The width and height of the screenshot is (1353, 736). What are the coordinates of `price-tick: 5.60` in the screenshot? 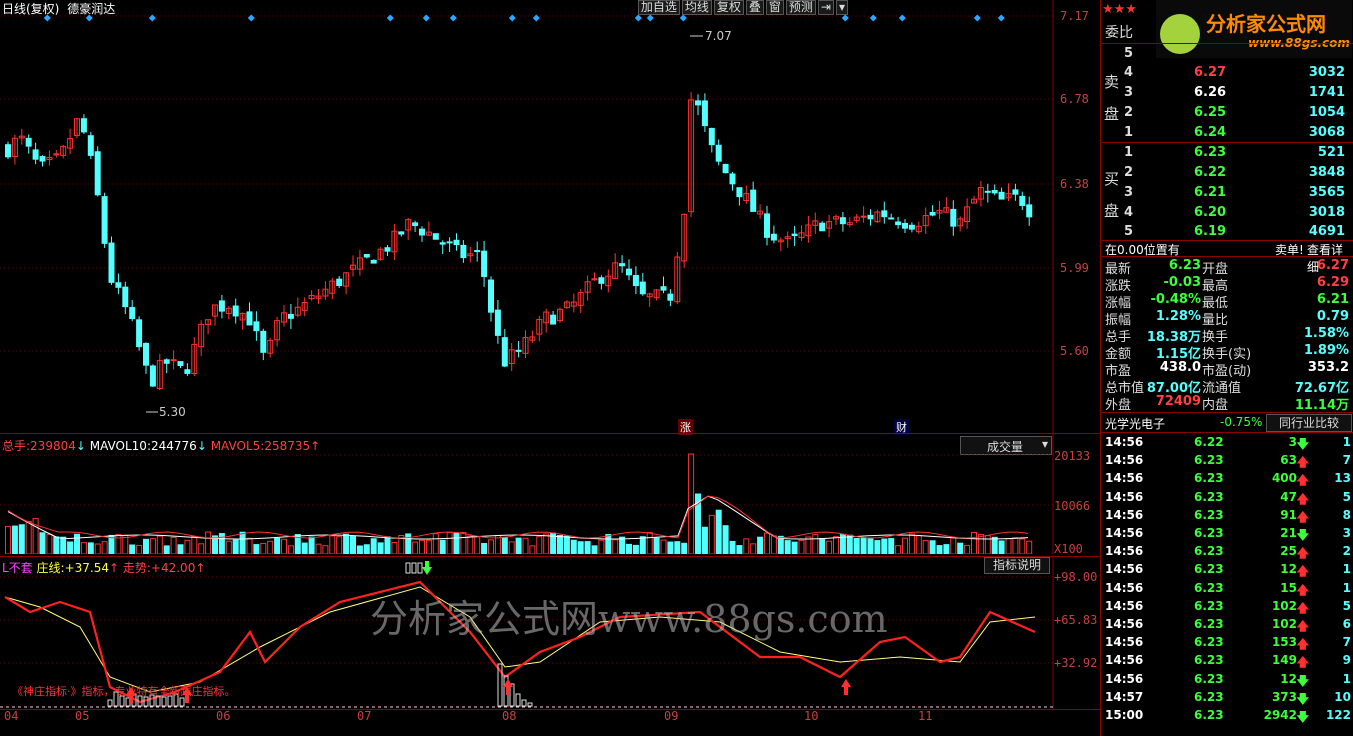 It's located at (1074, 351).